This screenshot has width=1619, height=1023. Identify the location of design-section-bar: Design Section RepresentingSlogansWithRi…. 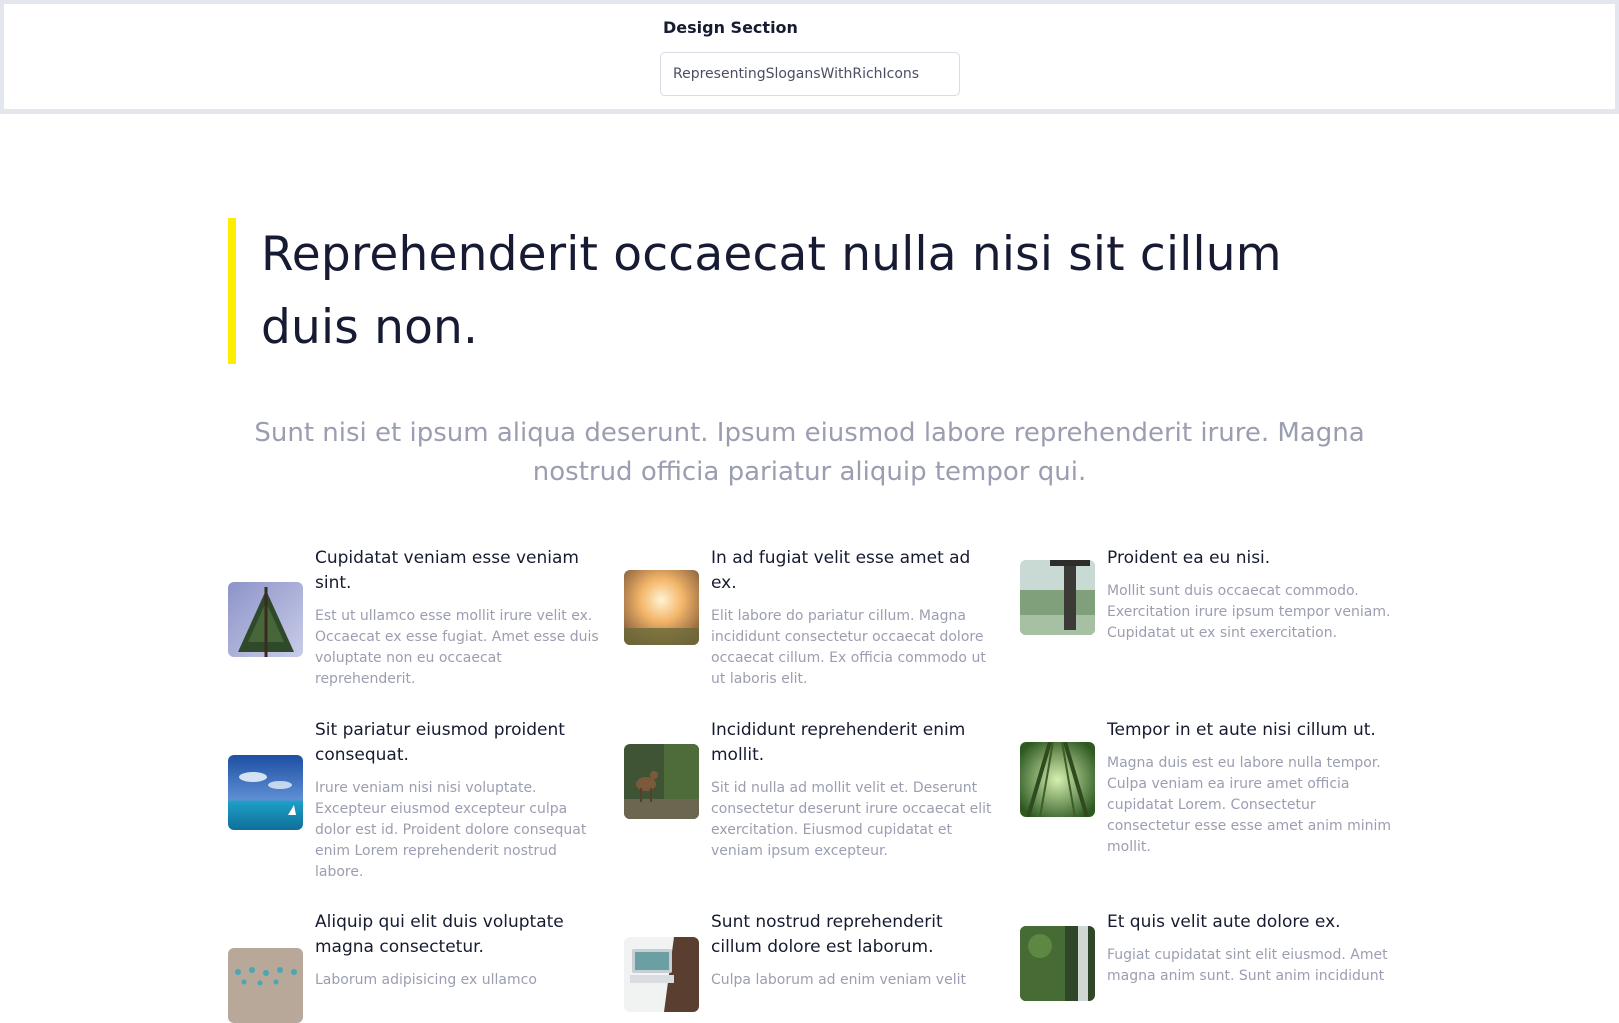
(809, 57).